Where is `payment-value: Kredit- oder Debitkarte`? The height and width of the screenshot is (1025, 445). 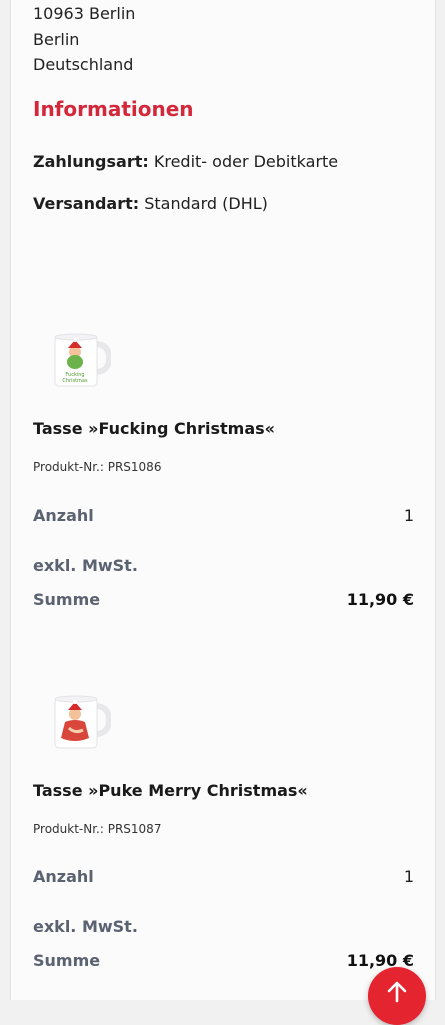
payment-value: Kredit- oder Debitkarte is located at coordinates (246, 161).